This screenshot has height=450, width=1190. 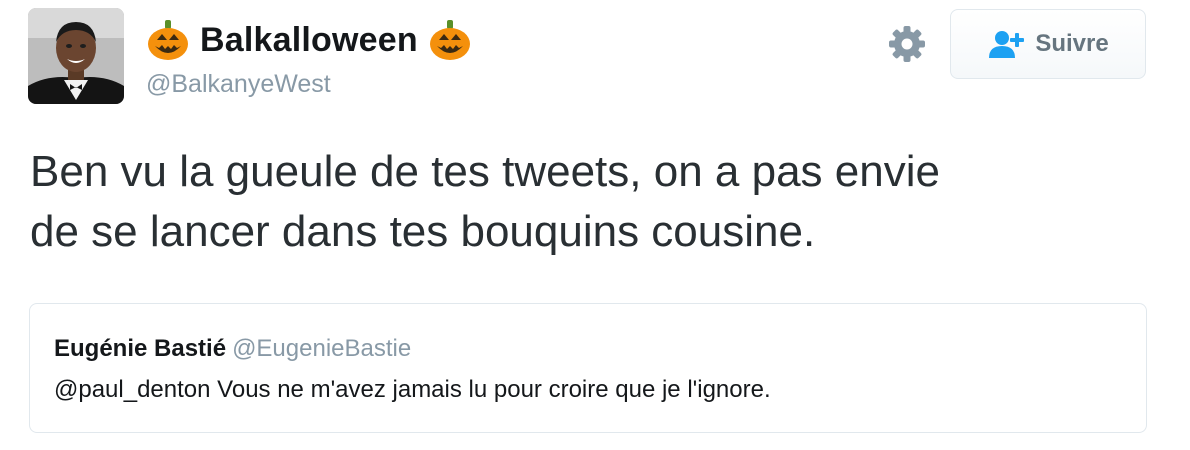 What do you see at coordinates (238, 84) in the screenshot?
I see `user-handle: @BalkanyeWest` at bounding box center [238, 84].